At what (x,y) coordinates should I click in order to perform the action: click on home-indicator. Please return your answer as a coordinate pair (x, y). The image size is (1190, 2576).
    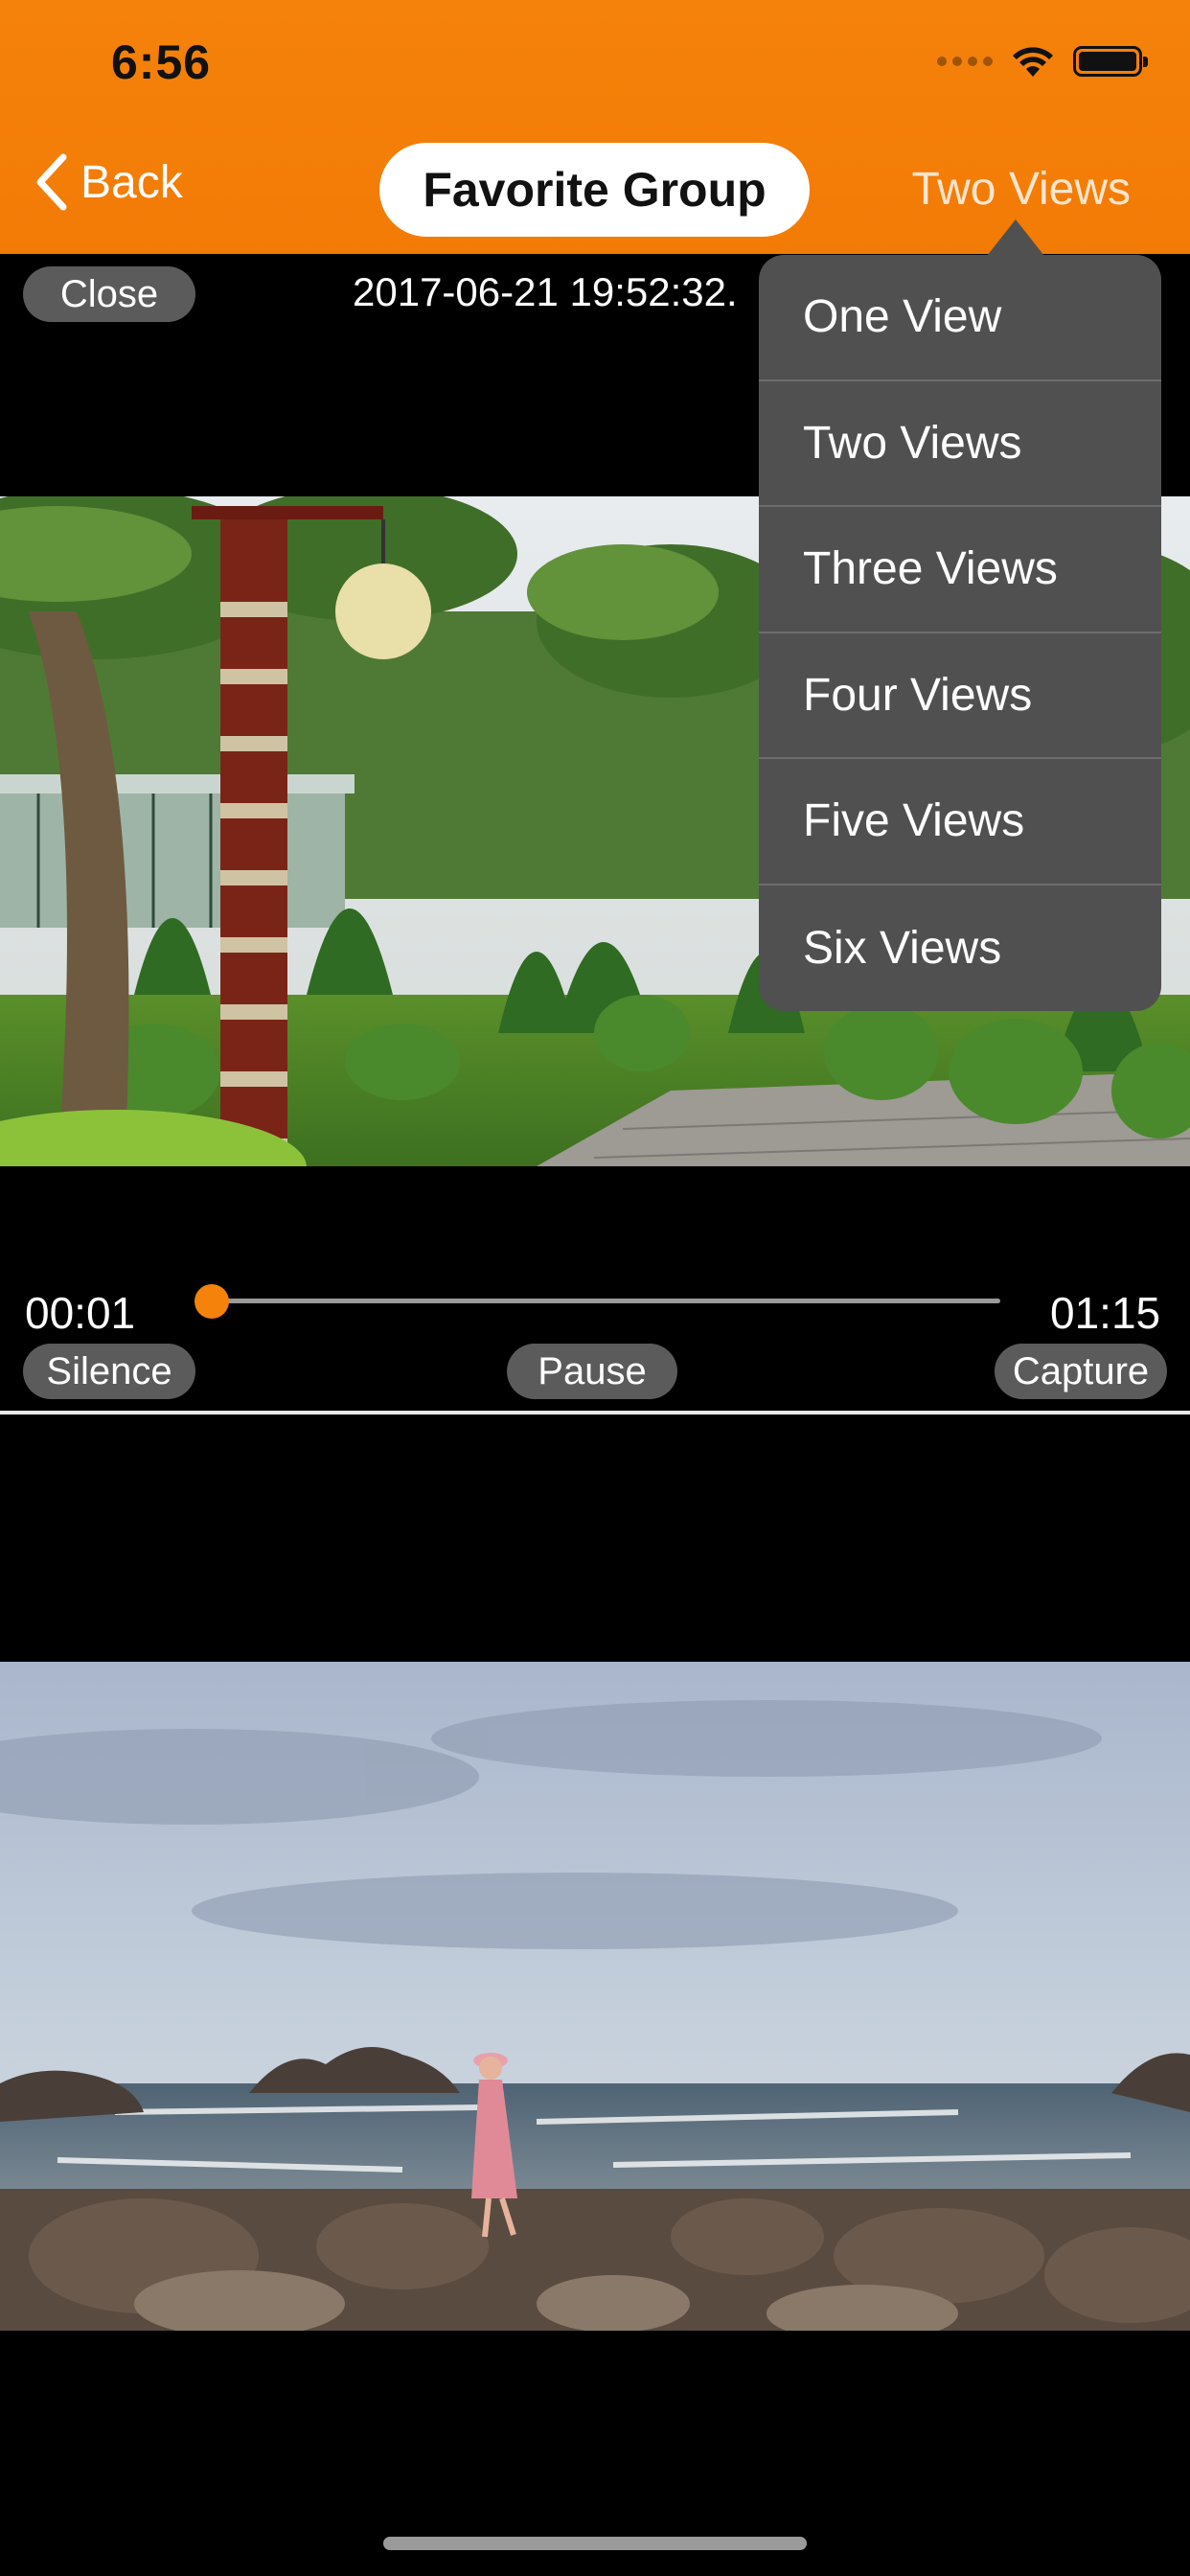
    Looking at the image, I should click on (595, 2543).